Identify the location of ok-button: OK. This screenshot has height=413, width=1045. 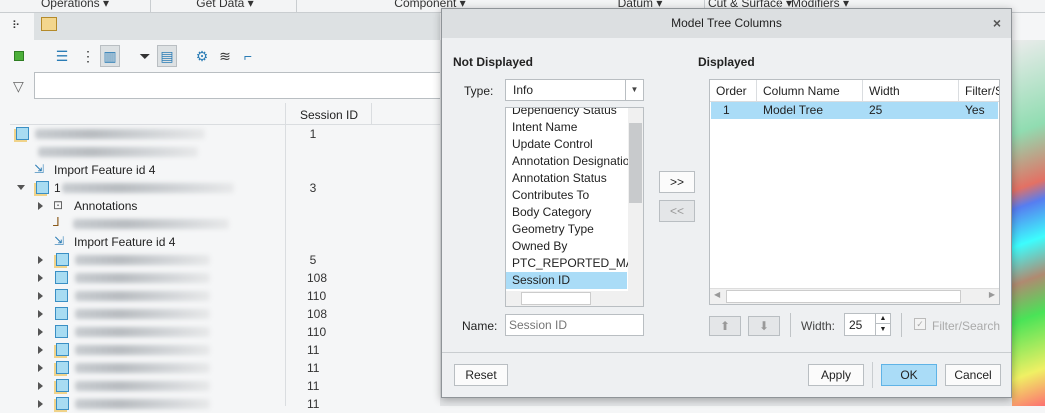
(909, 375).